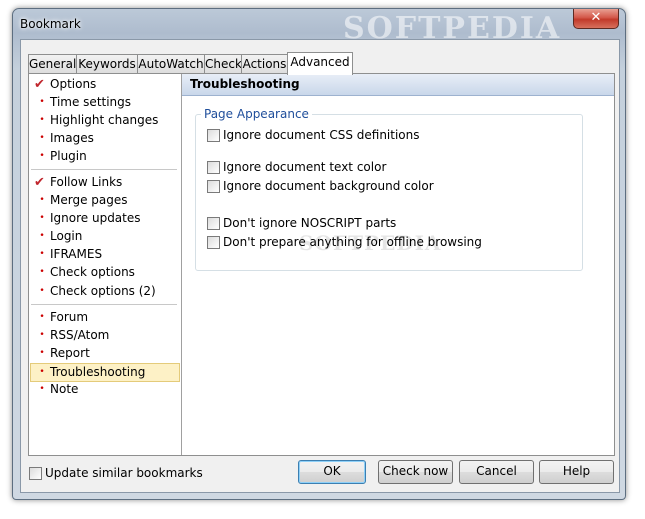  I want to click on nav-item-time-settings: • Time settings, so click(105, 102).